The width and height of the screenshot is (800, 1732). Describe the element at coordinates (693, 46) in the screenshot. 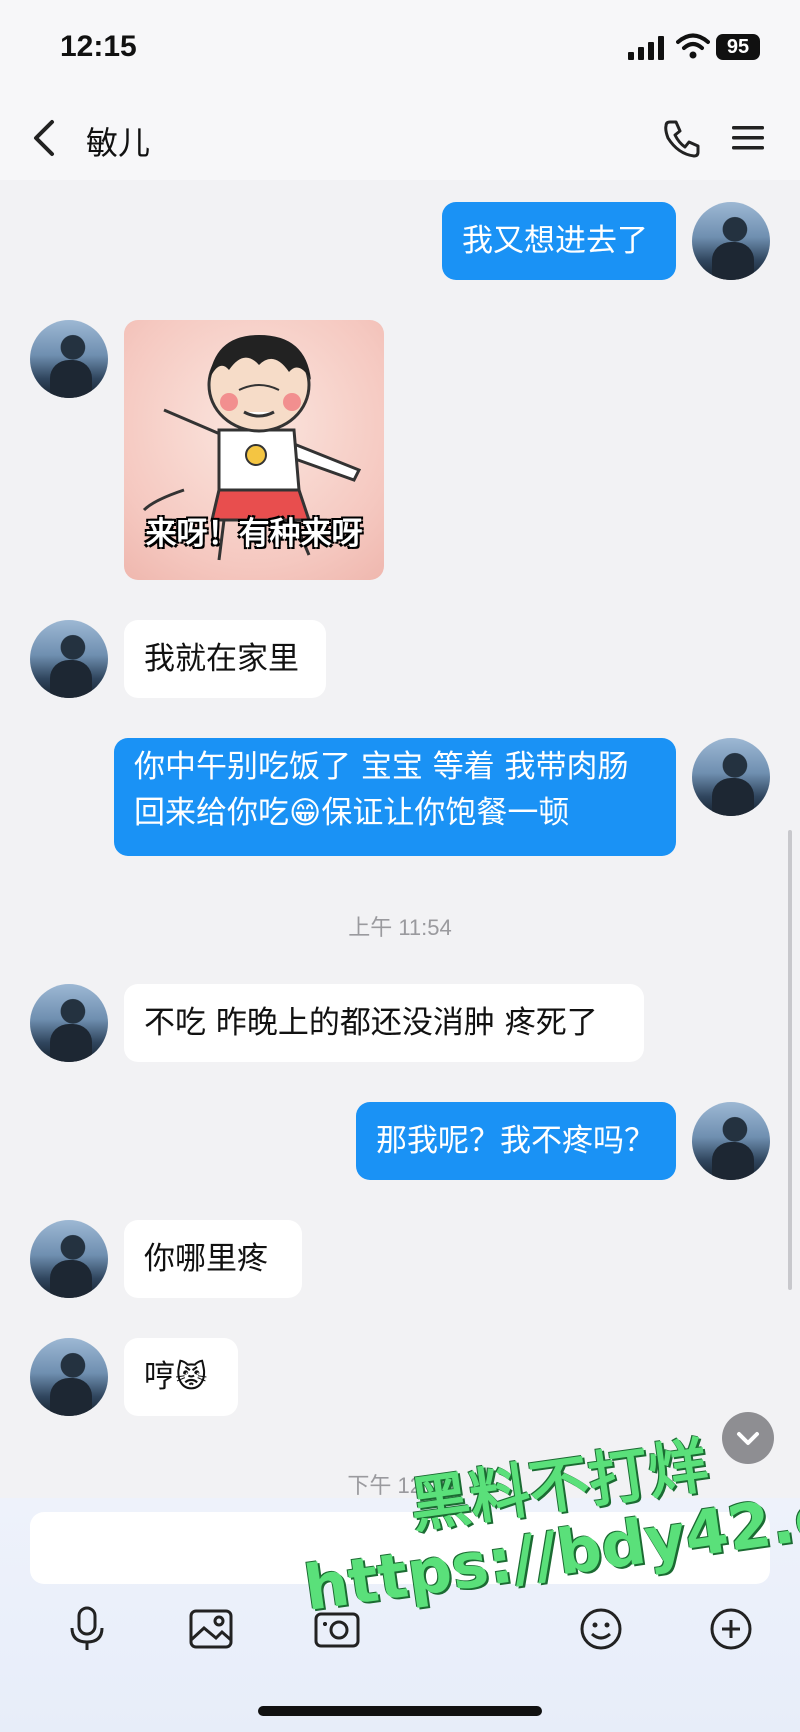

I see `wifi-icon` at that location.